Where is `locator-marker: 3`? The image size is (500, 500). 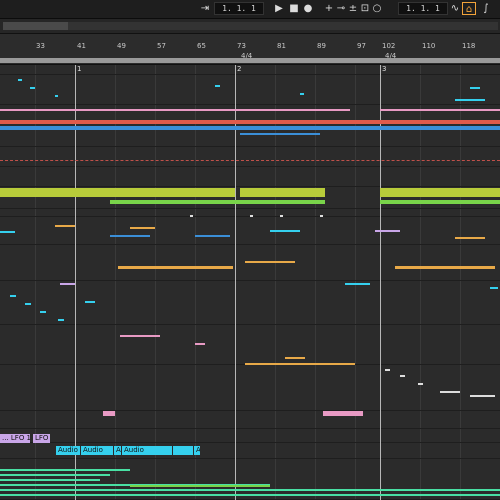
locator-marker: 3 is located at coordinates (384, 69).